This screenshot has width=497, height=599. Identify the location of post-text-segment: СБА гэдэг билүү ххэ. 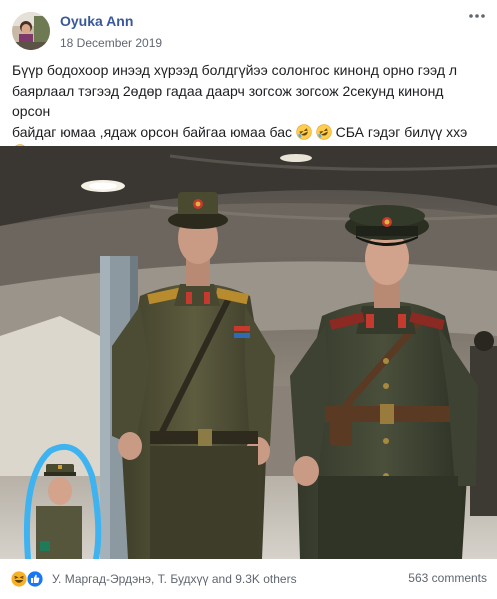
(401, 131).